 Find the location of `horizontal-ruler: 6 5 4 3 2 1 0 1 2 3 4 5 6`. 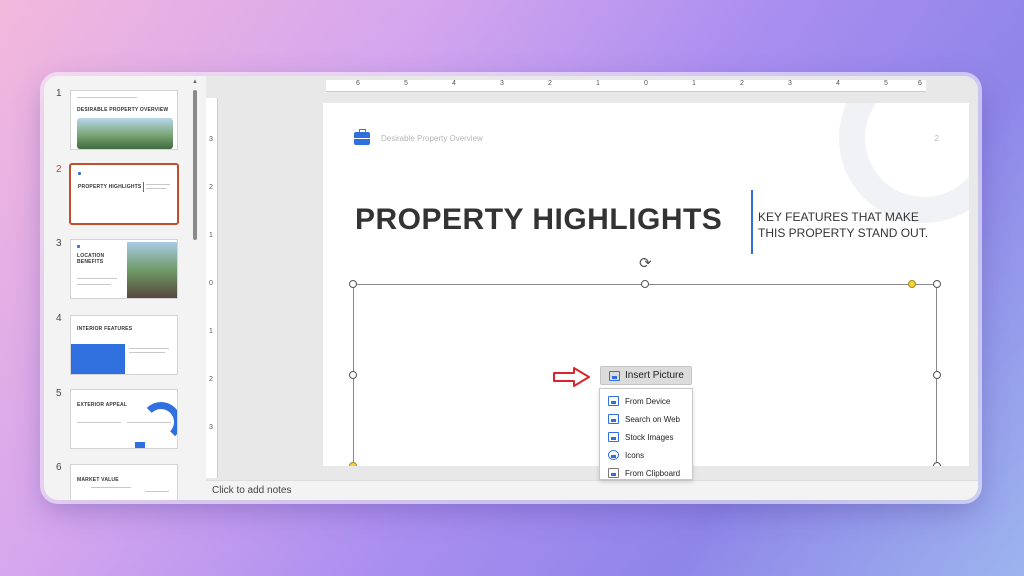

horizontal-ruler: 6 5 4 3 2 1 0 1 2 3 4 5 6 is located at coordinates (626, 86).